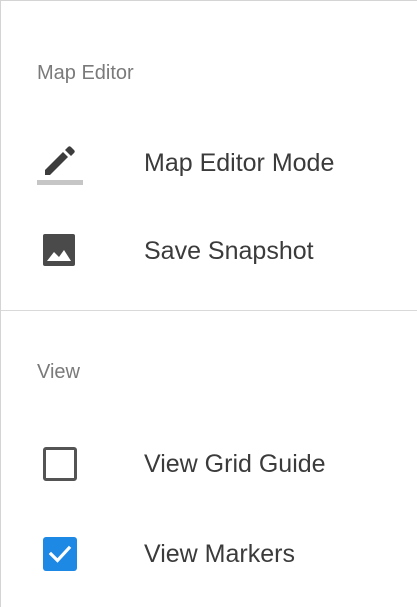 This screenshot has width=417, height=607. Describe the element at coordinates (60, 251) in the screenshot. I see `image-icon` at that location.